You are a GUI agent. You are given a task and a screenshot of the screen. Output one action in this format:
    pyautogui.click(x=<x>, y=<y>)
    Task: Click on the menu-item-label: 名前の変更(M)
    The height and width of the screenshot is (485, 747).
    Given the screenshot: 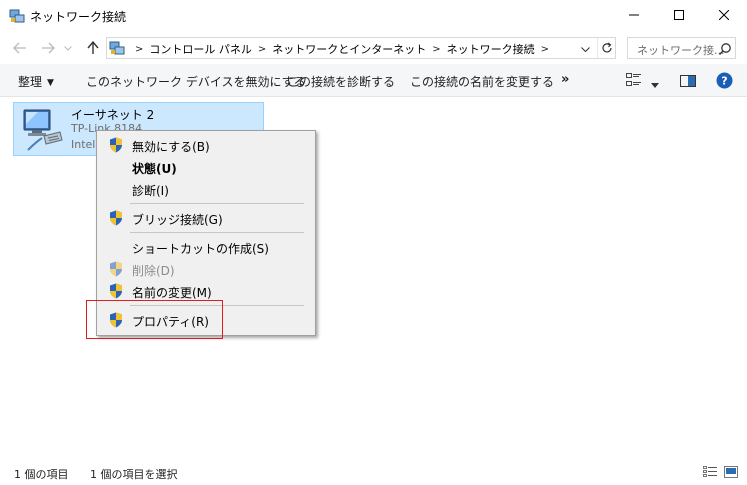 What is the action you would take?
    pyautogui.click(x=172, y=293)
    